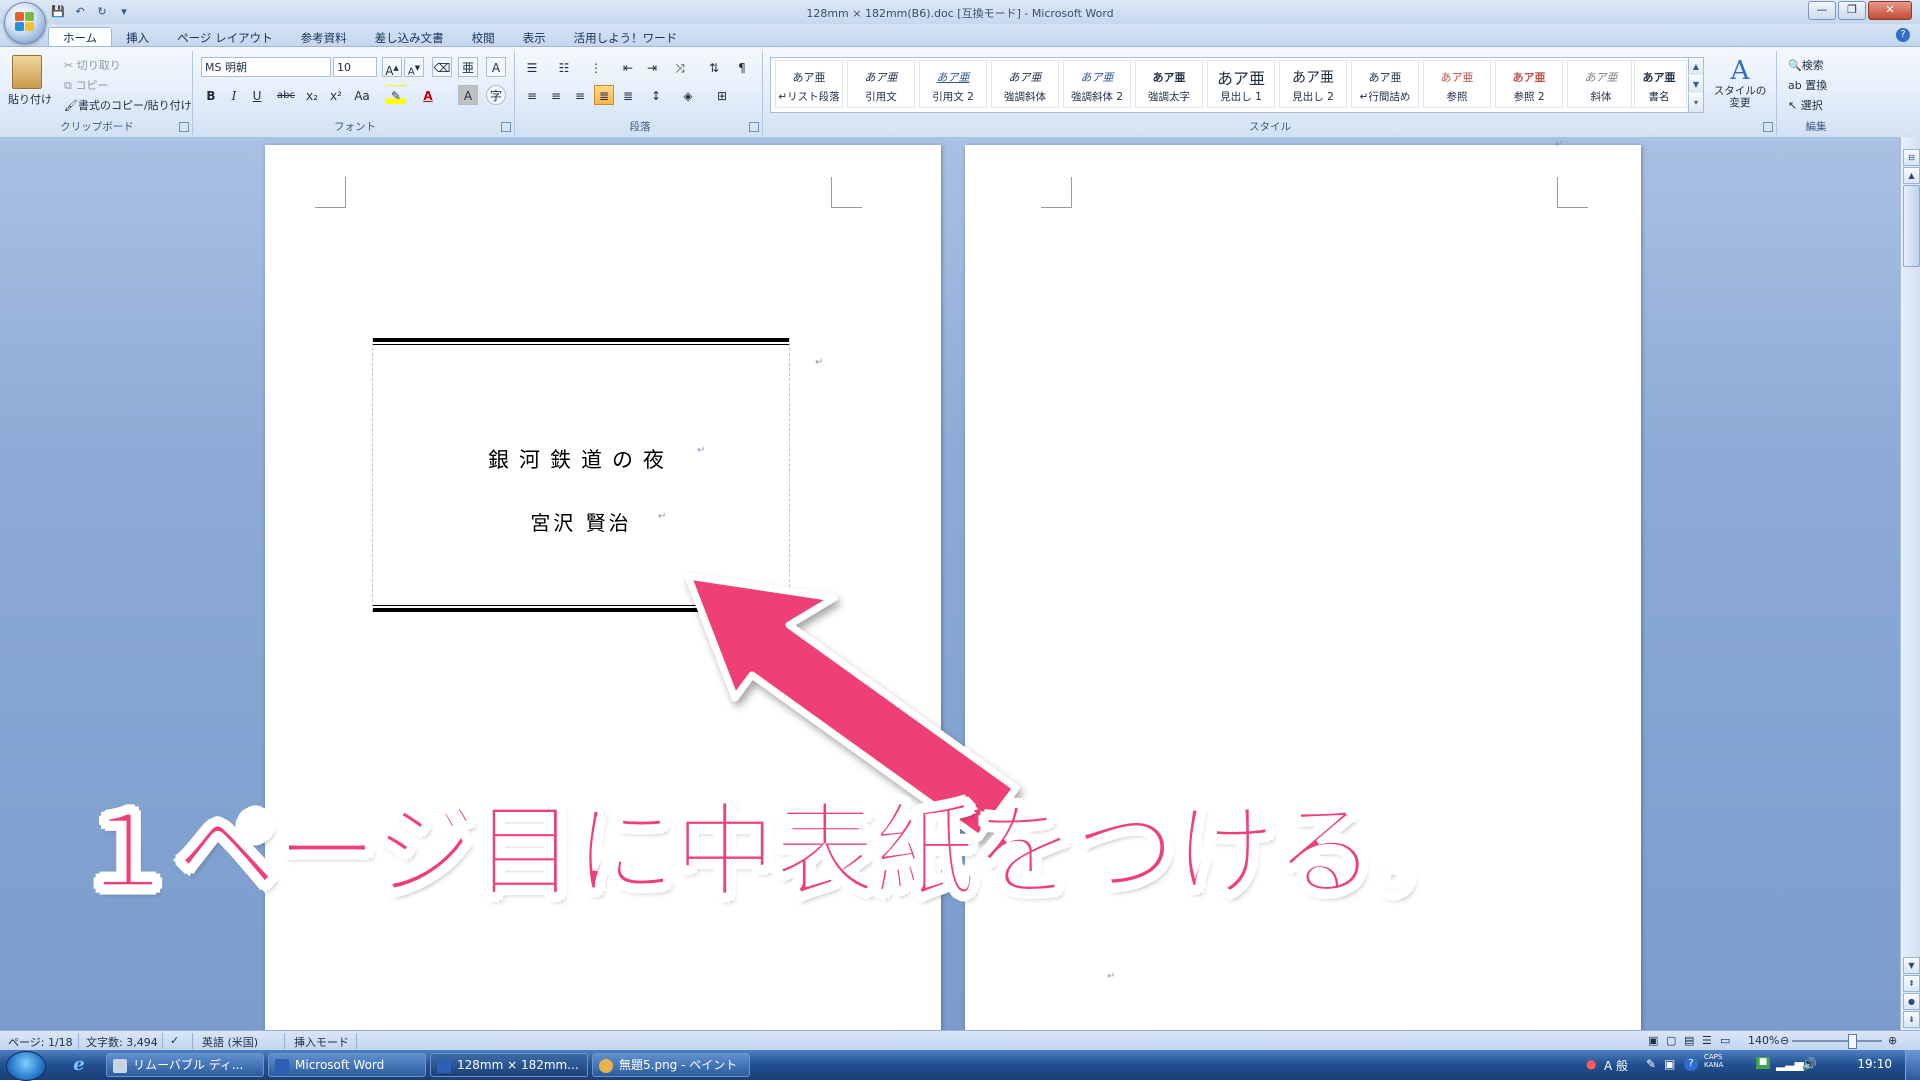 Image resolution: width=1920 pixels, height=1081 pixels. I want to click on paragraph-launcher-icon, so click(754, 127).